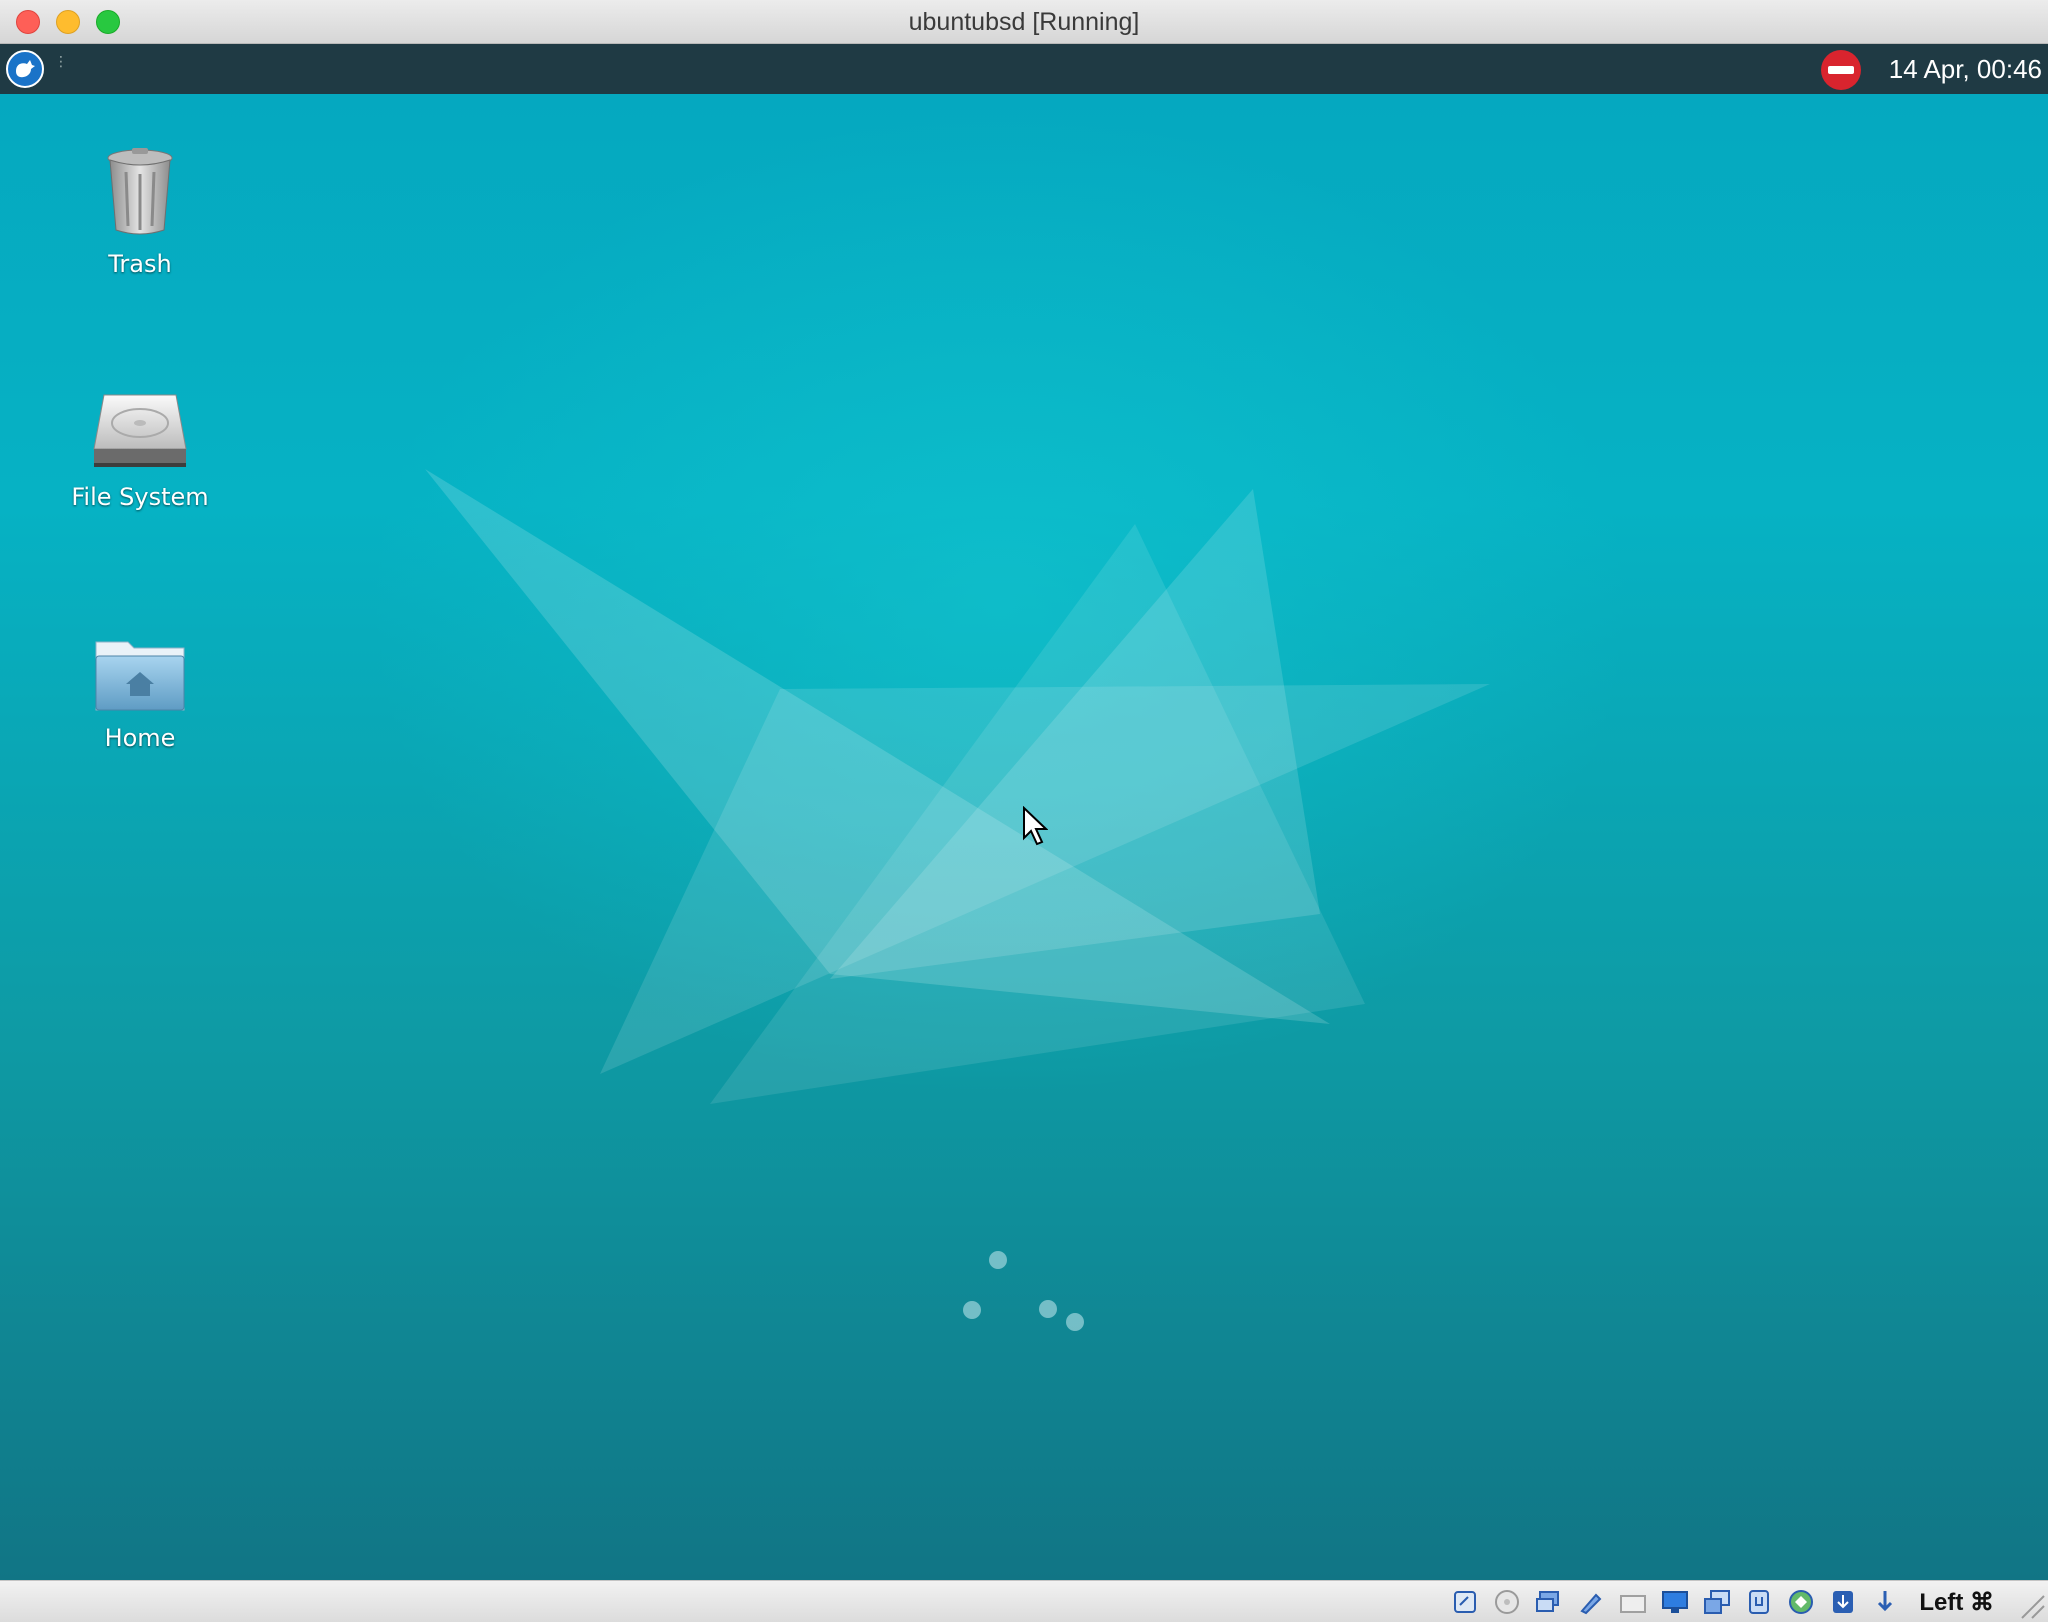  Describe the element at coordinates (1591, 1602) in the screenshot. I see `network-icon` at that location.